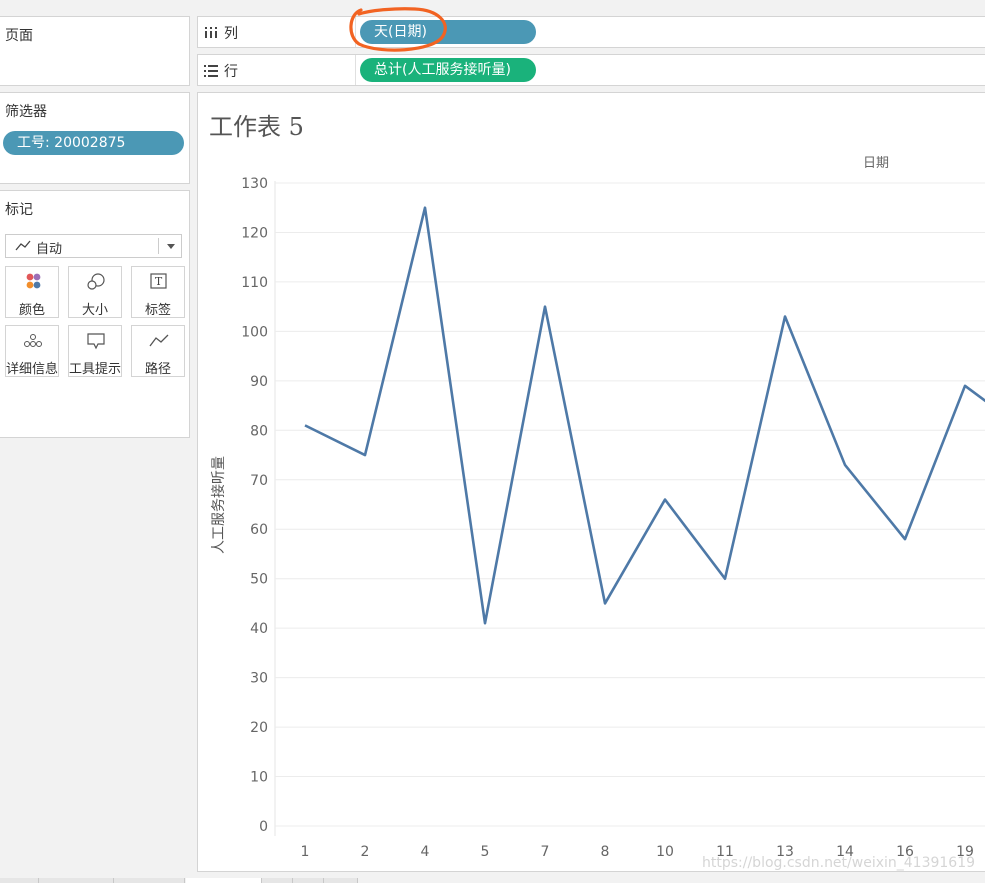 This screenshot has width=985, height=883. I want to click on rows-icon, so click(211, 71).